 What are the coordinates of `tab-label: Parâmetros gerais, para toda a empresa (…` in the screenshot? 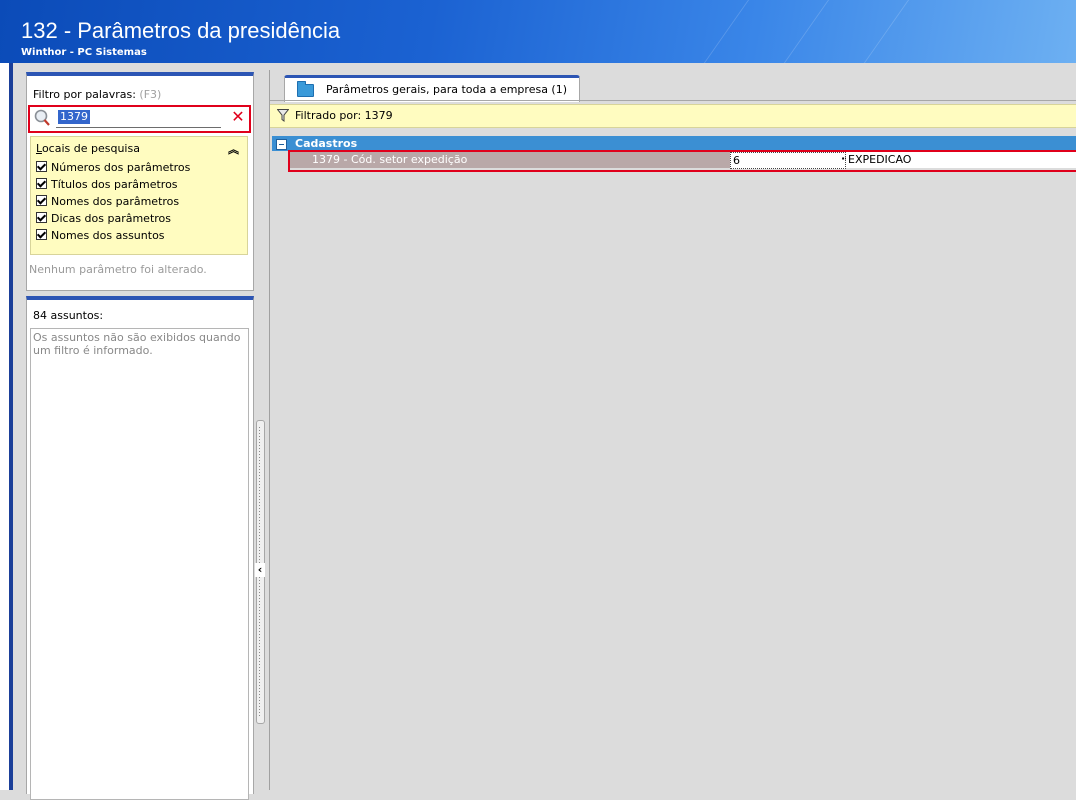 It's located at (447, 89).